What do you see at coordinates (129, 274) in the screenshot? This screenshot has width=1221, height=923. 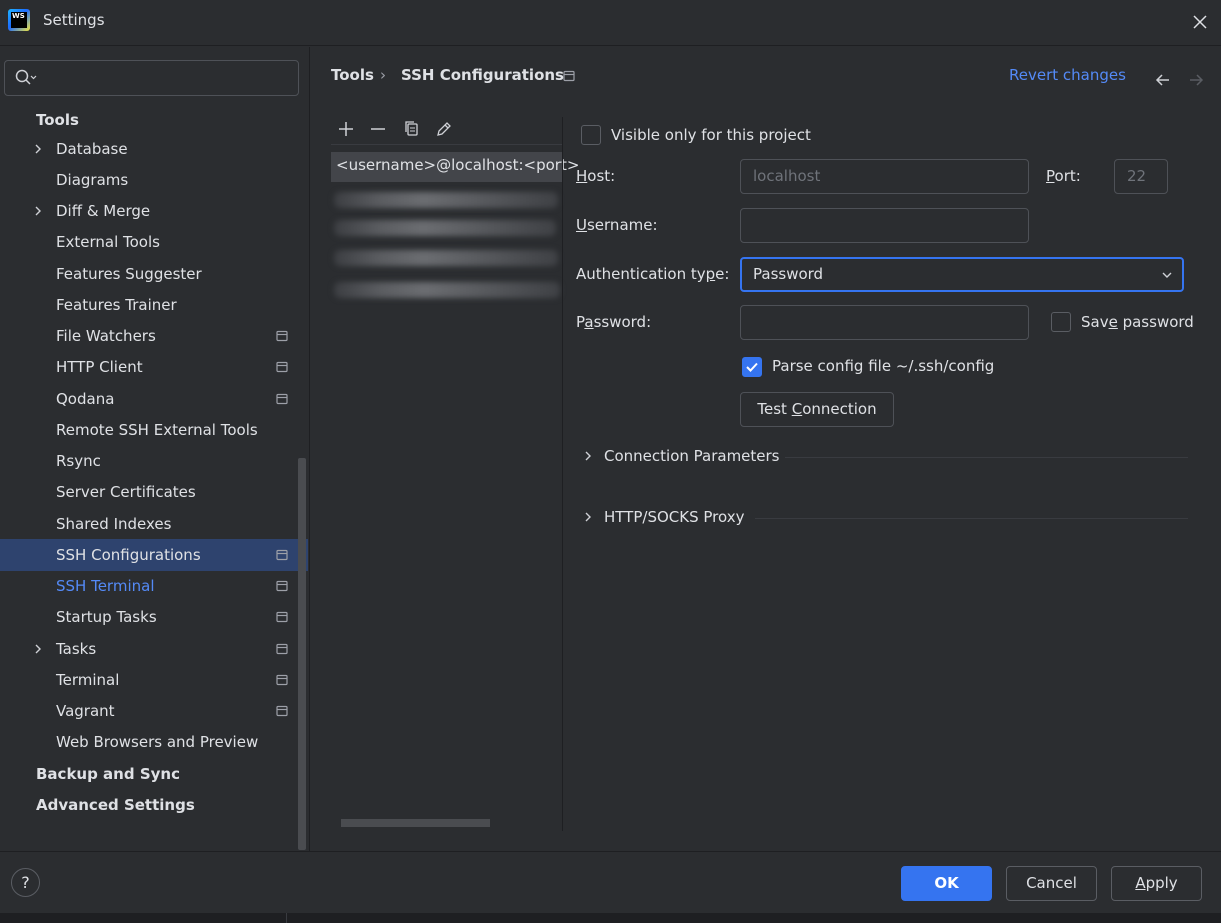 I see `sidebar-item-features-suggester: Features Suggester` at bounding box center [129, 274].